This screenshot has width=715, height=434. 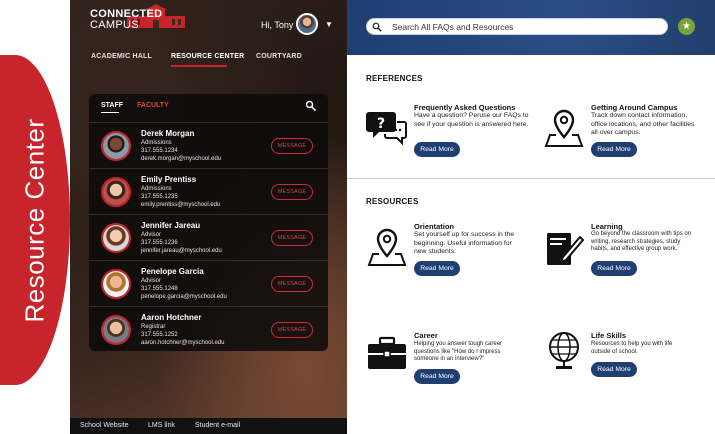 I want to click on contact-name: Penelope Garcia, so click(x=172, y=271).